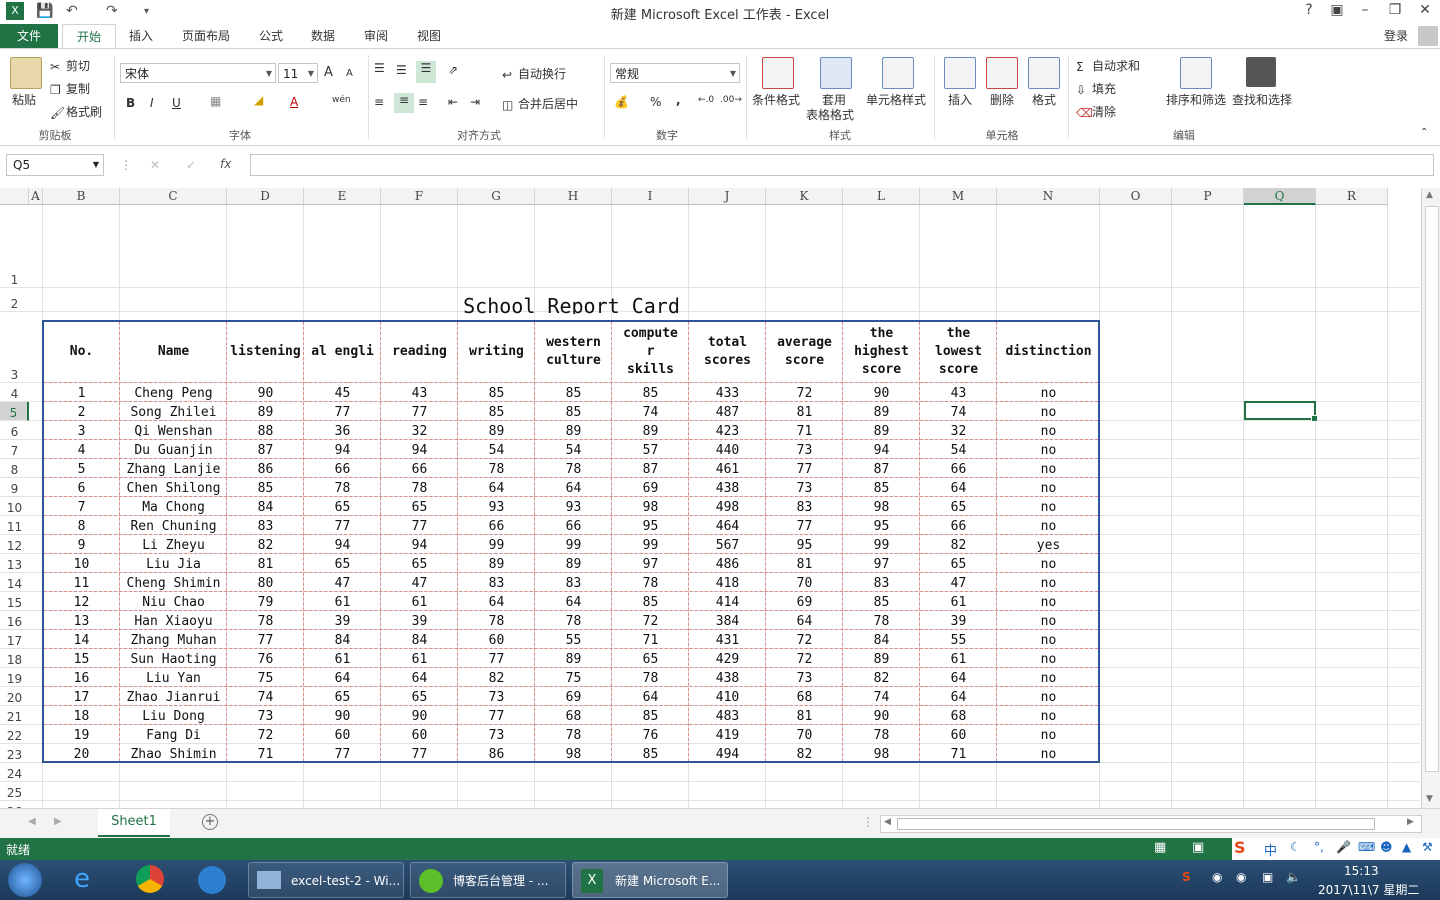 This screenshot has height=900, width=1440. Describe the element at coordinates (727, 196) in the screenshot. I see `column-header-j: J` at that location.